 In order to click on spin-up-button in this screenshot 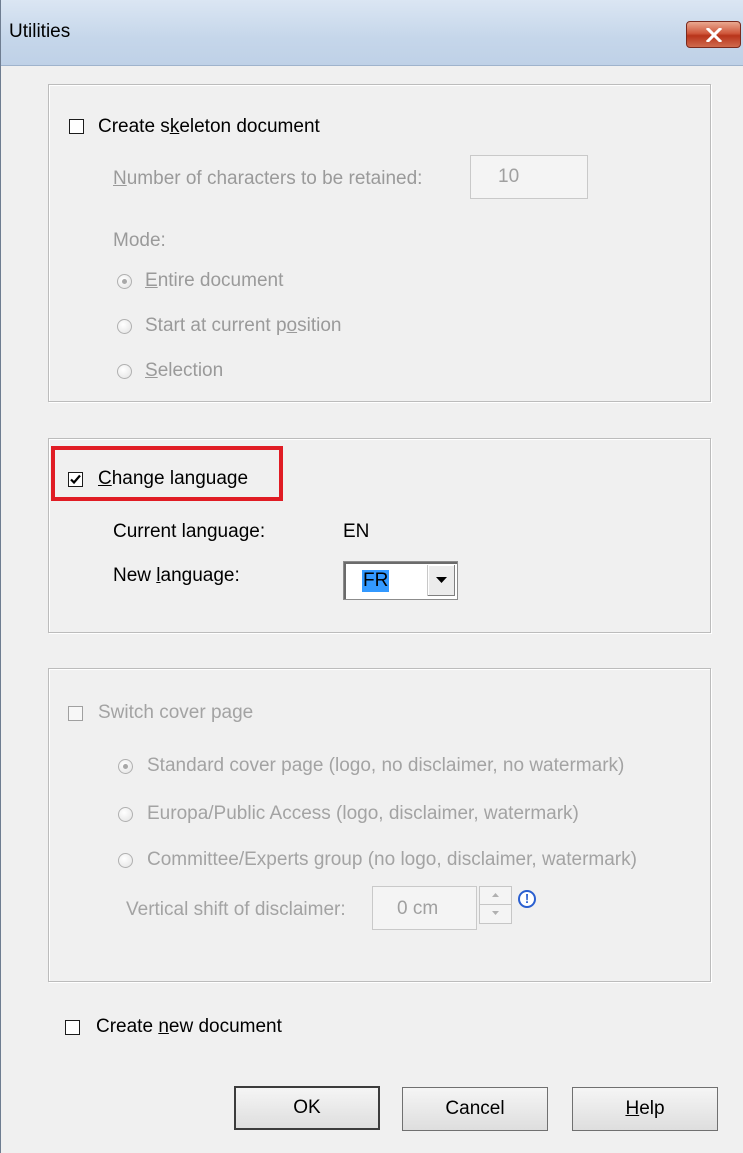, I will do `click(495, 896)`.